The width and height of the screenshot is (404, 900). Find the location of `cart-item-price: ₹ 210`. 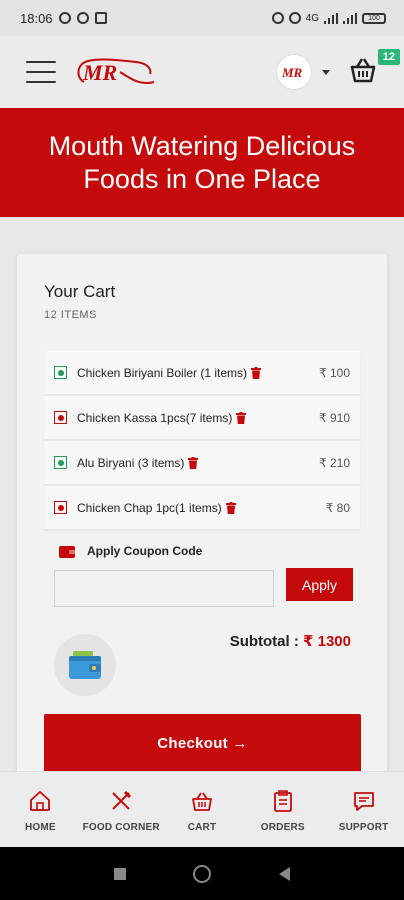

cart-item-price: ₹ 210 is located at coordinates (334, 462).